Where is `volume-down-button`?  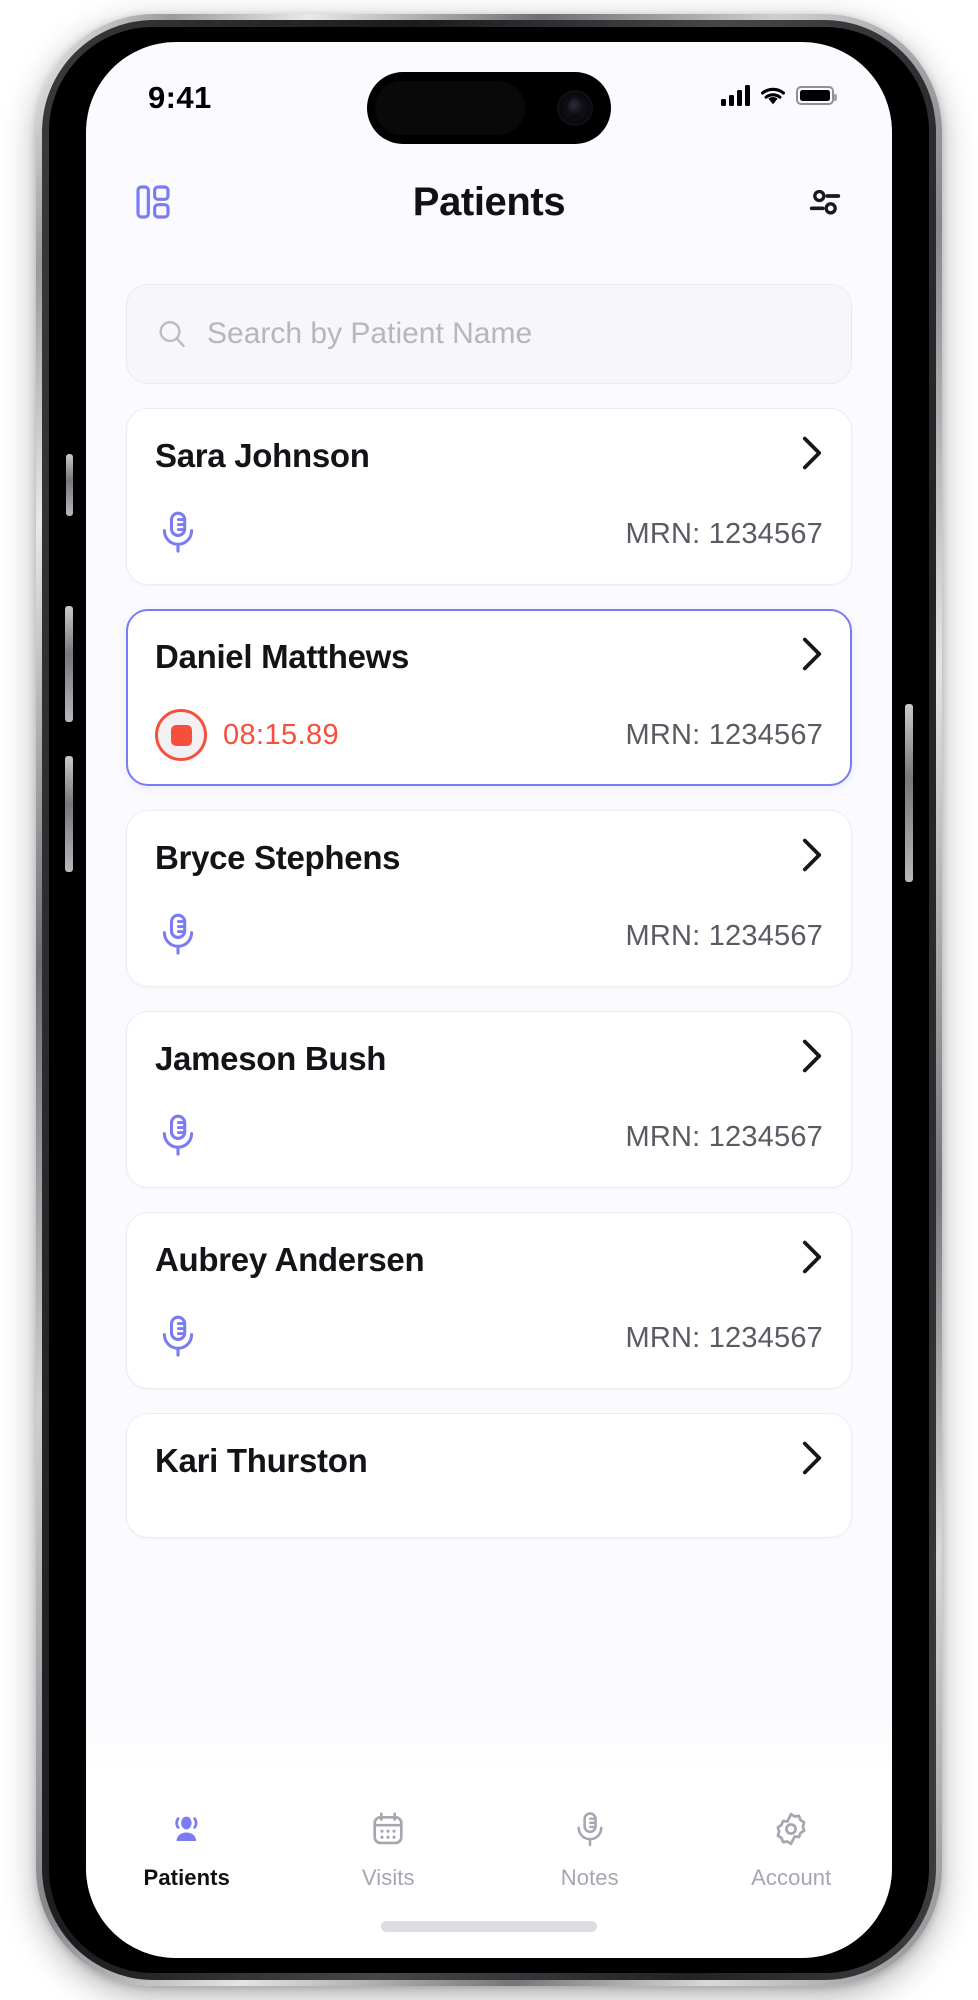
volume-down-button is located at coordinates (69, 814).